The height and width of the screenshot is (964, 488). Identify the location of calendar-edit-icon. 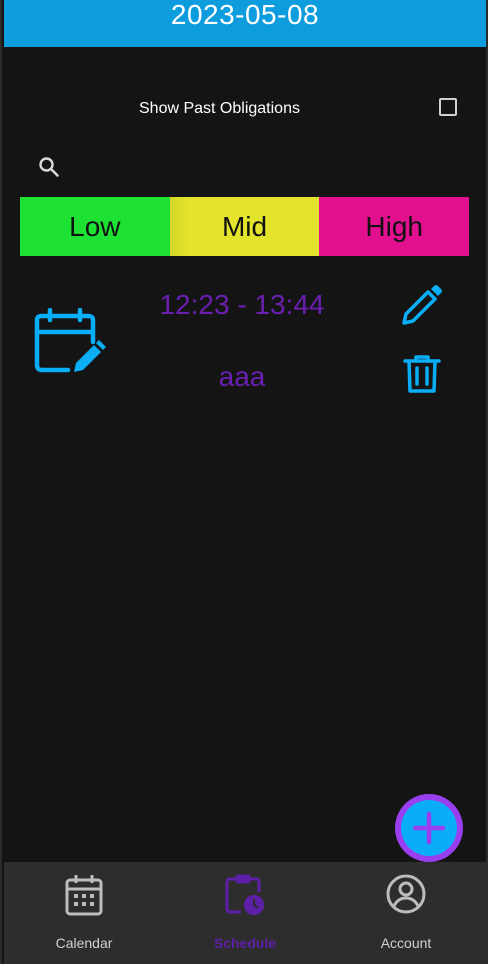
(70, 340).